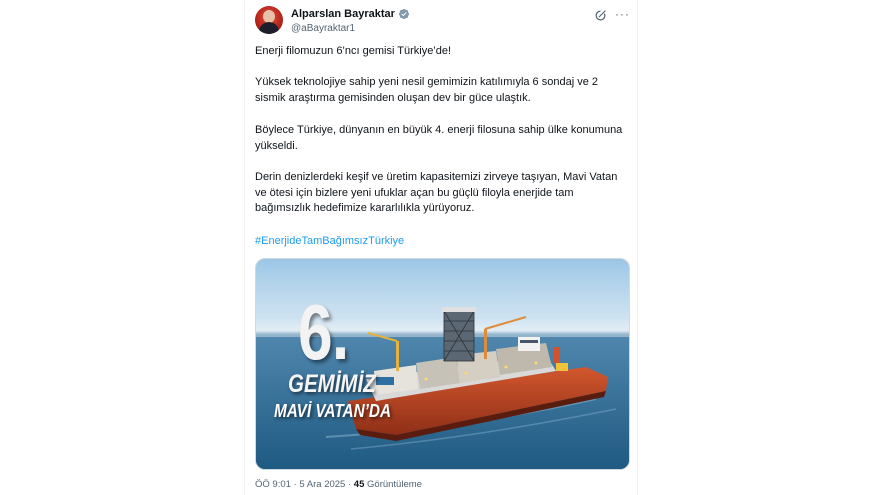 The height and width of the screenshot is (495, 880). Describe the element at coordinates (269, 28) in the screenshot. I see `avatar-suit` at that location.